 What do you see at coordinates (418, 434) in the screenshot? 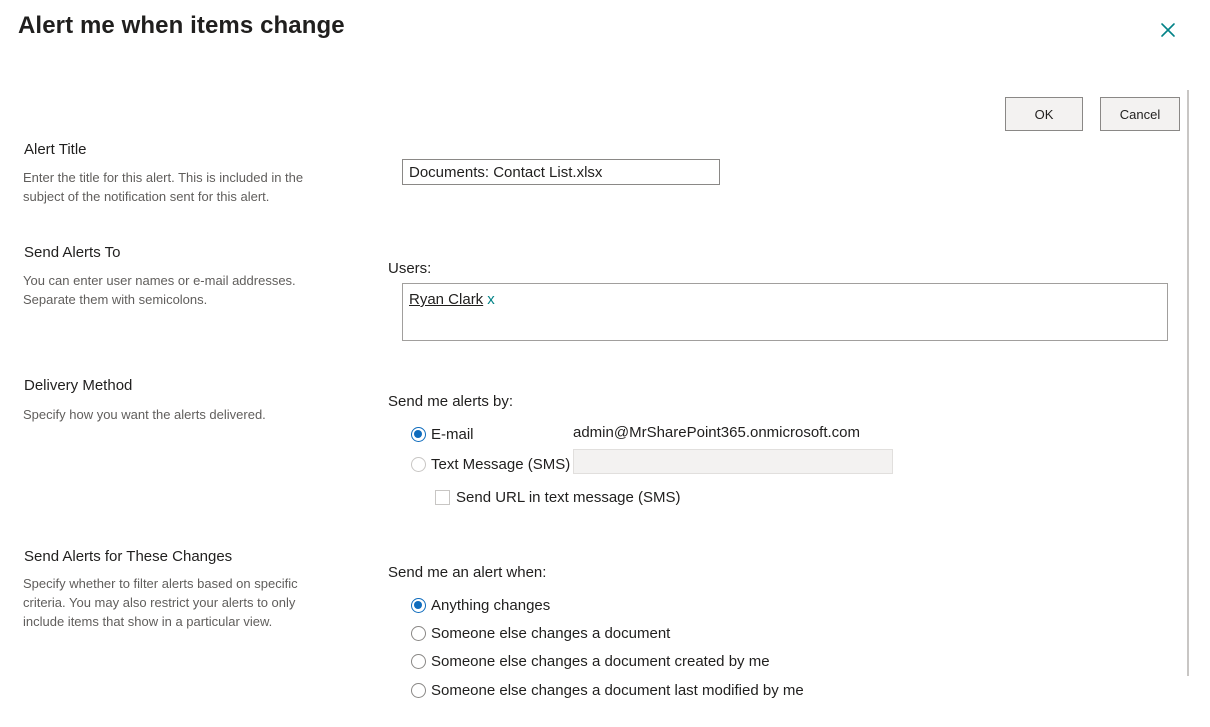
I see `email-radio` at bounding box center [418, 434].